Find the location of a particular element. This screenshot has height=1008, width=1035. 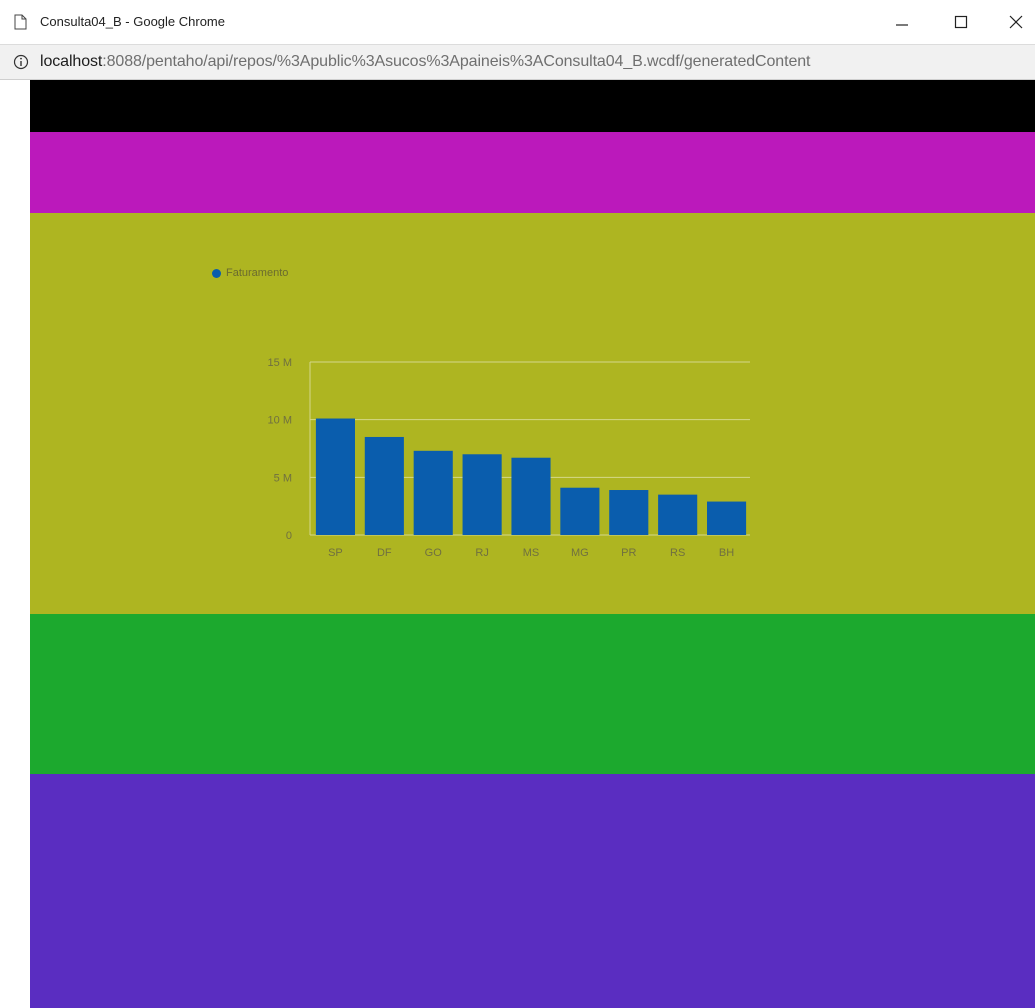

chart-legend: Faturamento is located at coordinates (250, 273).